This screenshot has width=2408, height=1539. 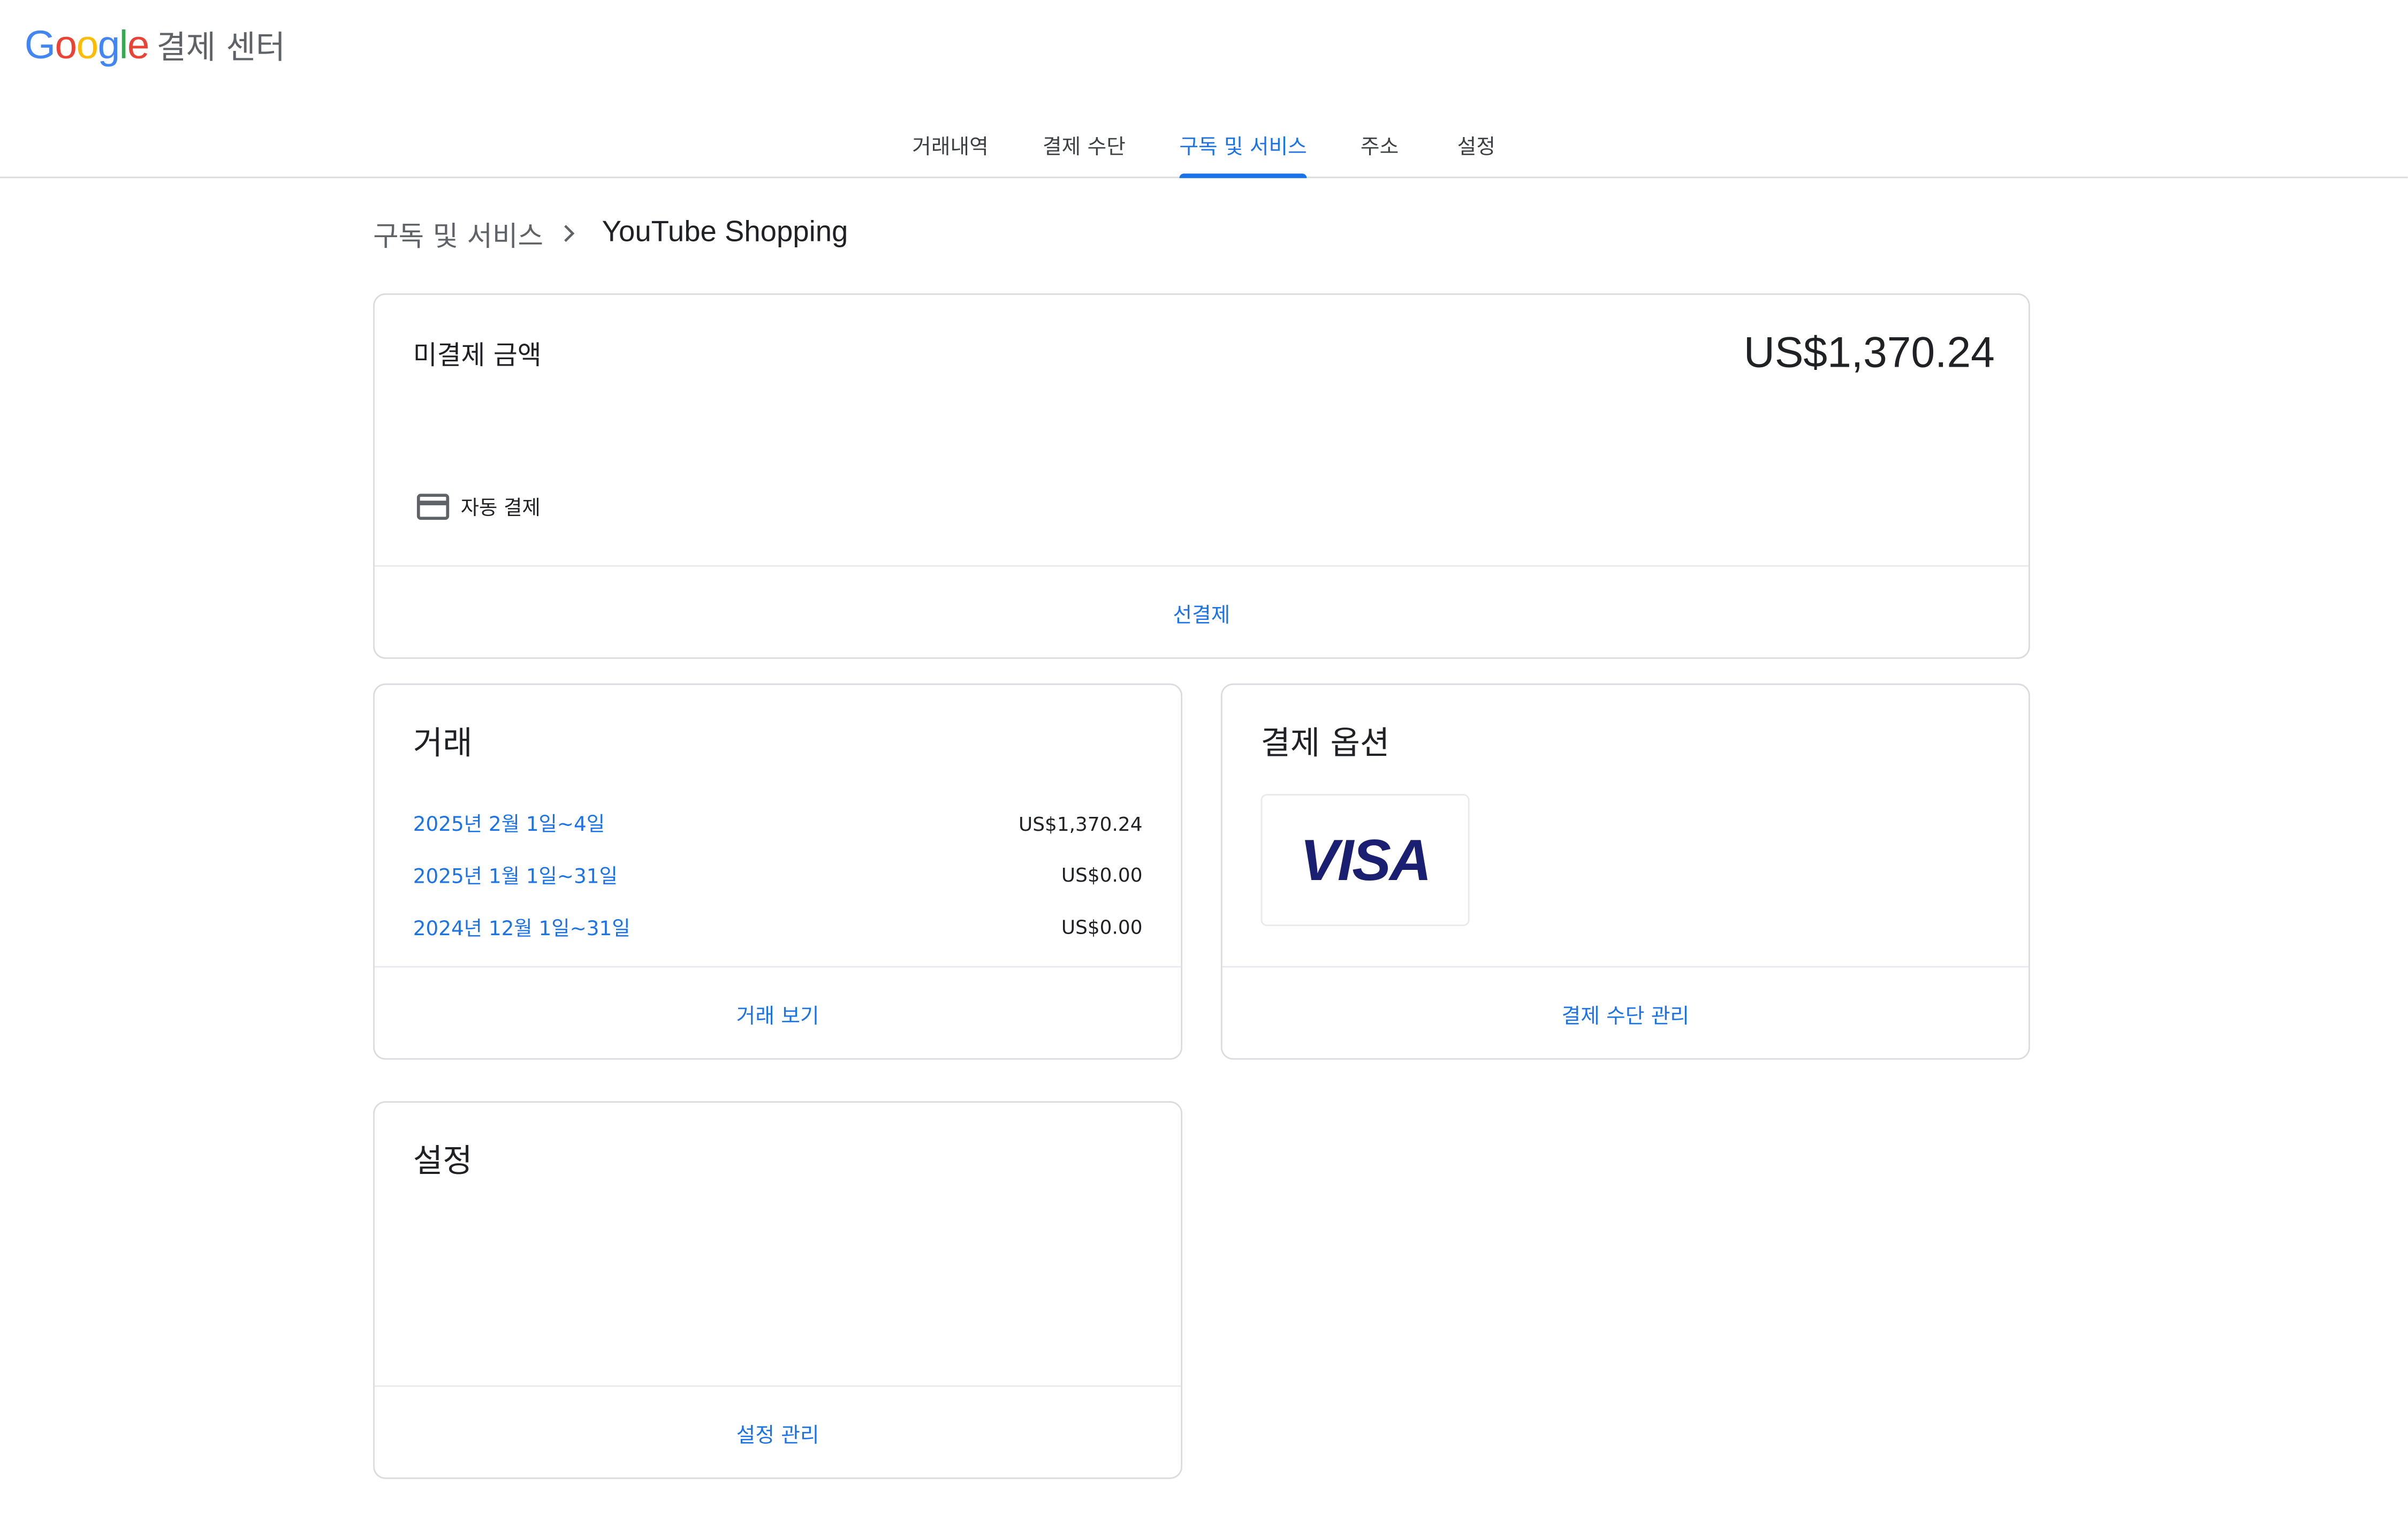 What do you see at coordinates (951, 153) in the screenshot?
I see `tab-transactions: 거래내역` at bounding box center [951, 153].